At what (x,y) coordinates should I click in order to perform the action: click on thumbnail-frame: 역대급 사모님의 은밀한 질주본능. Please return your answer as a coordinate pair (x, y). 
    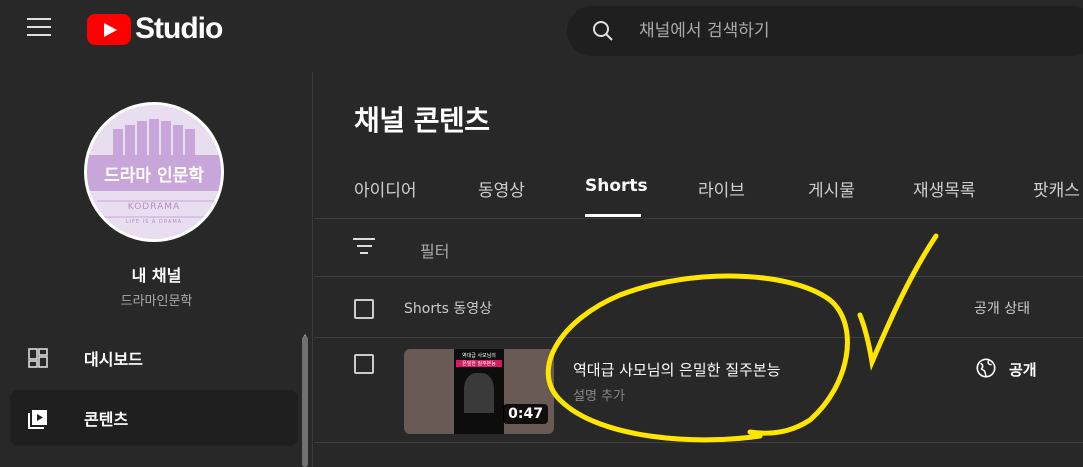
    Looking at the image, I should click on (479, 391).